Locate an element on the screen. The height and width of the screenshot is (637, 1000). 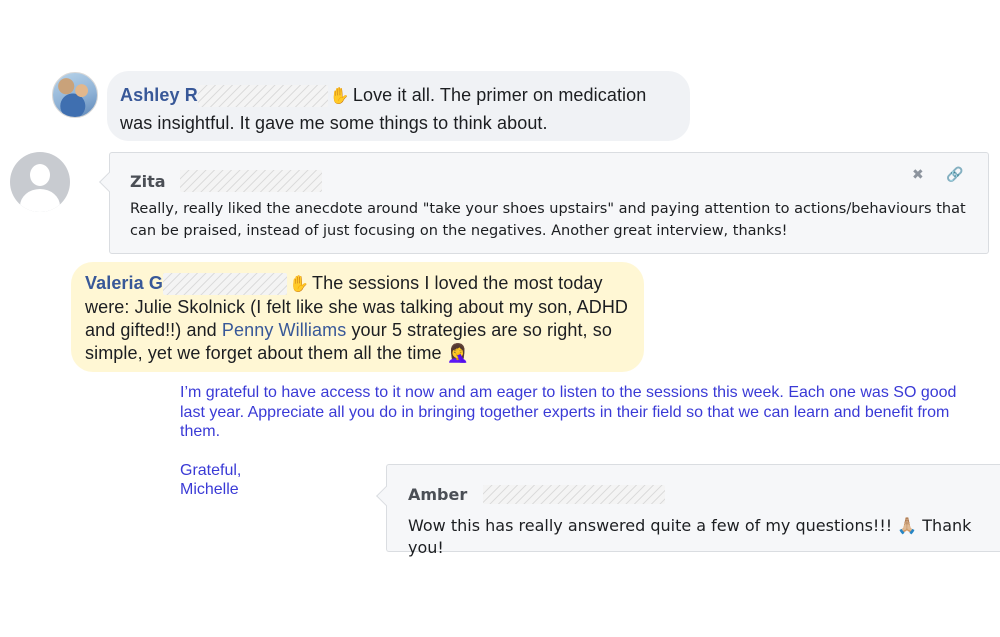
avatar-body-shape is located at coordinates (40, 200).